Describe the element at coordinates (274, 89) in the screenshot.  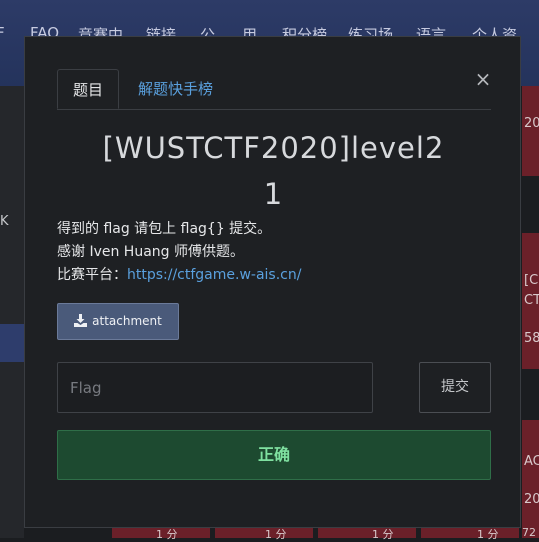
I see `modal-tabs: 题目 解题快手榜` at that location.